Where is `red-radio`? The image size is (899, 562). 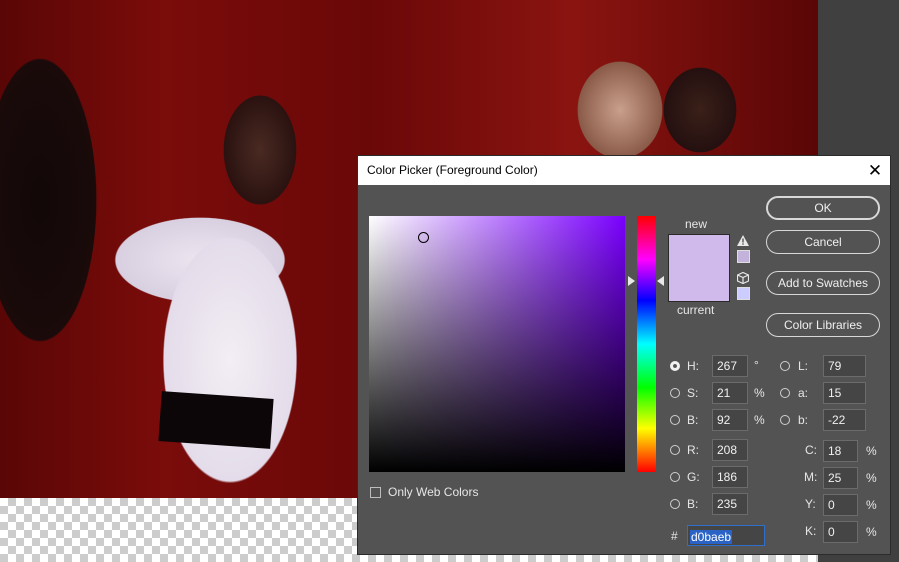
red-radio is located at coordinates (675, 450).